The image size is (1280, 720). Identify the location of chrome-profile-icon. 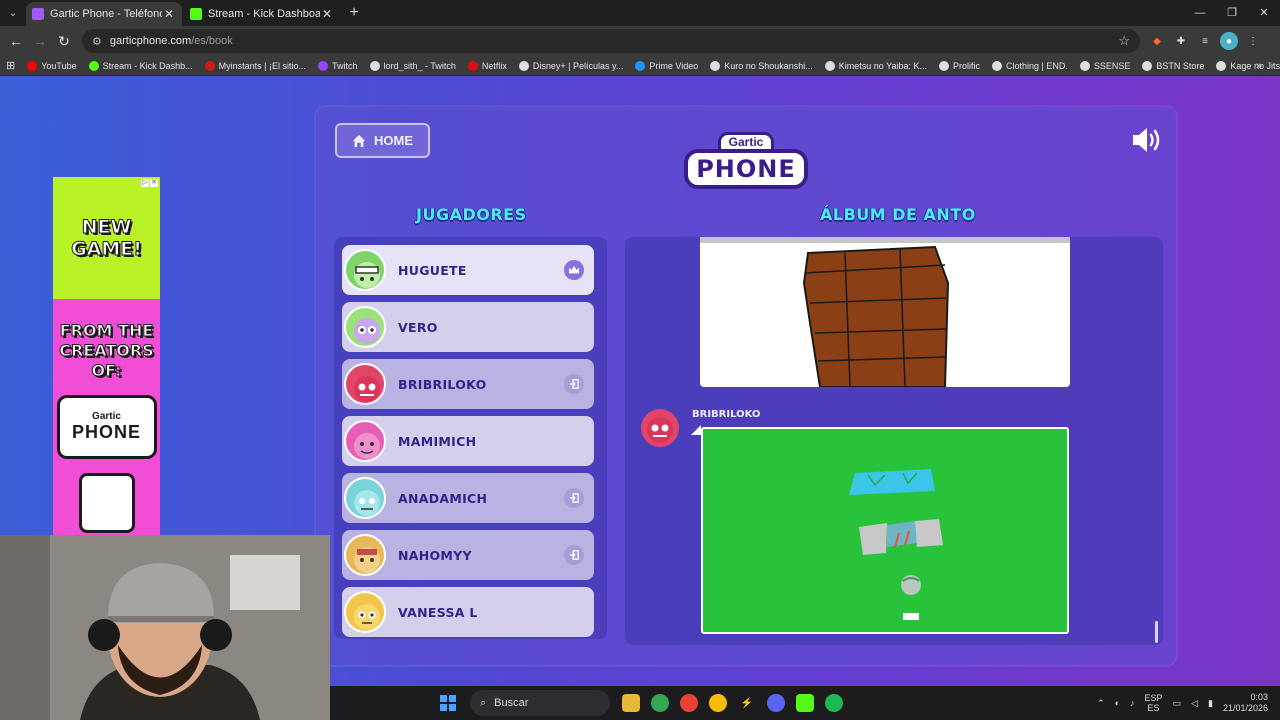
(689, 703).